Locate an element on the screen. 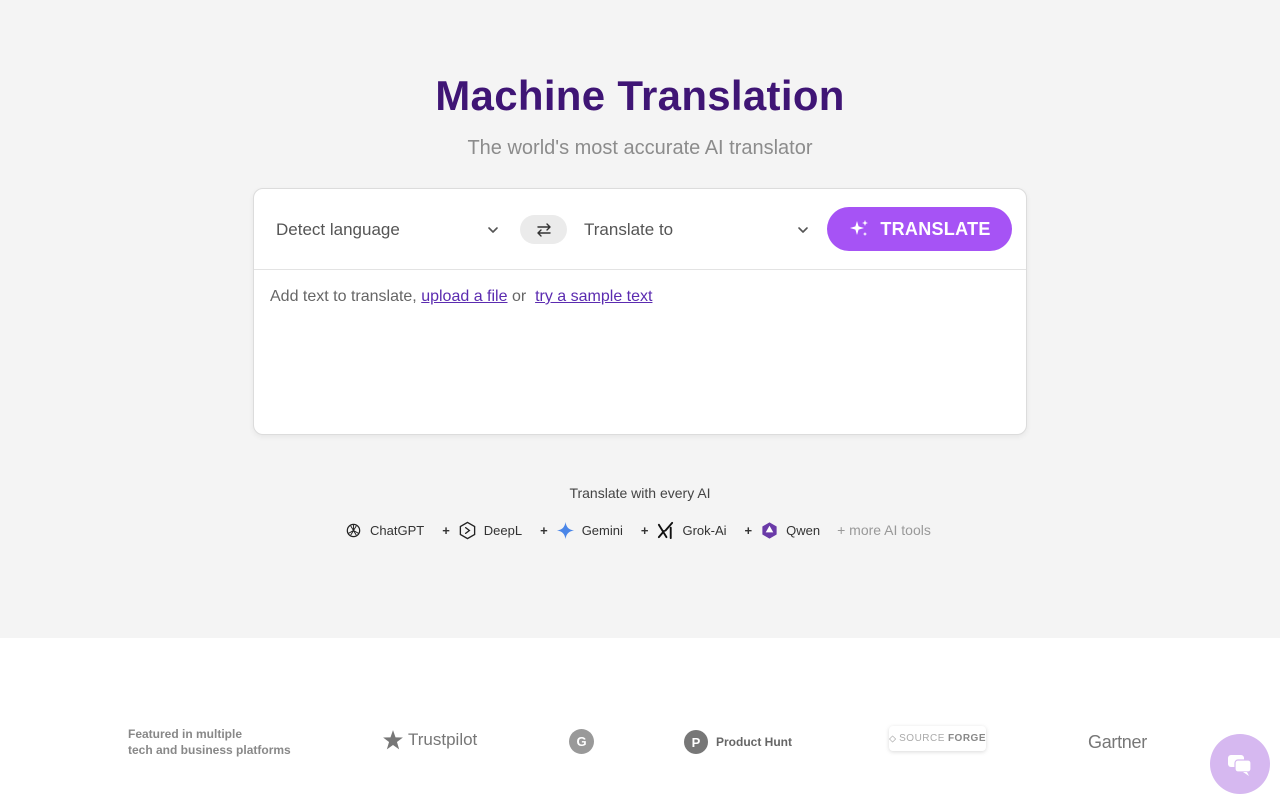  chat-widget-button is located at coordinates (1240, 764).